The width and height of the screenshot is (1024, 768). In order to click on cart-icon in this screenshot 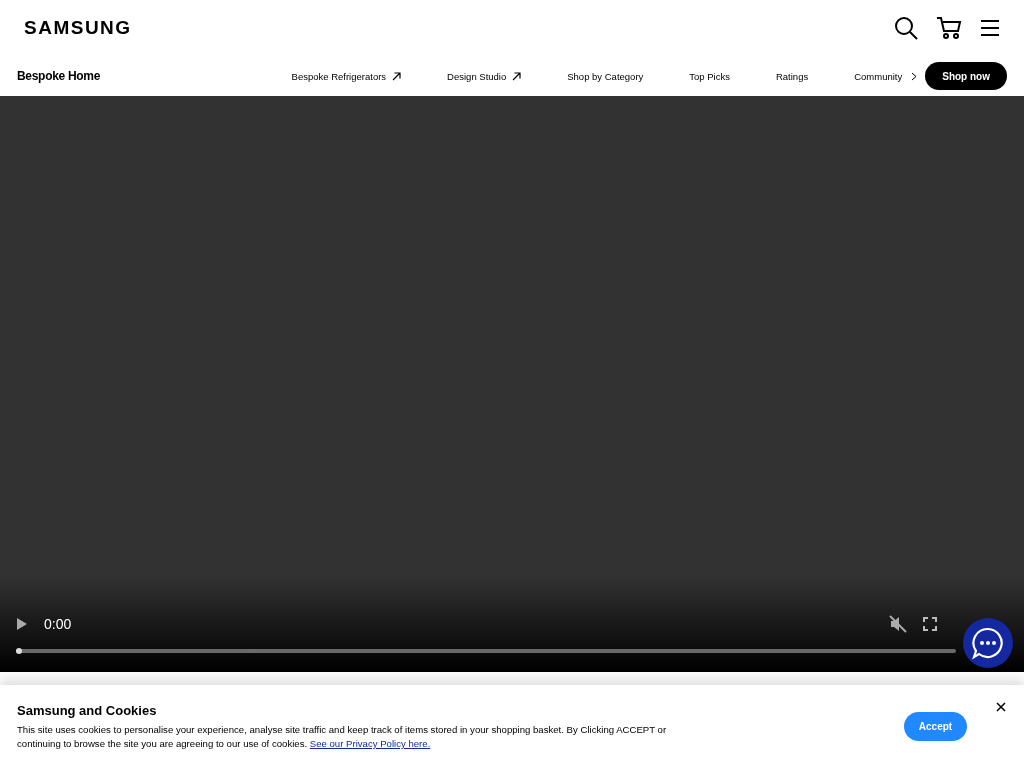, I will do `click(949, 28)`.